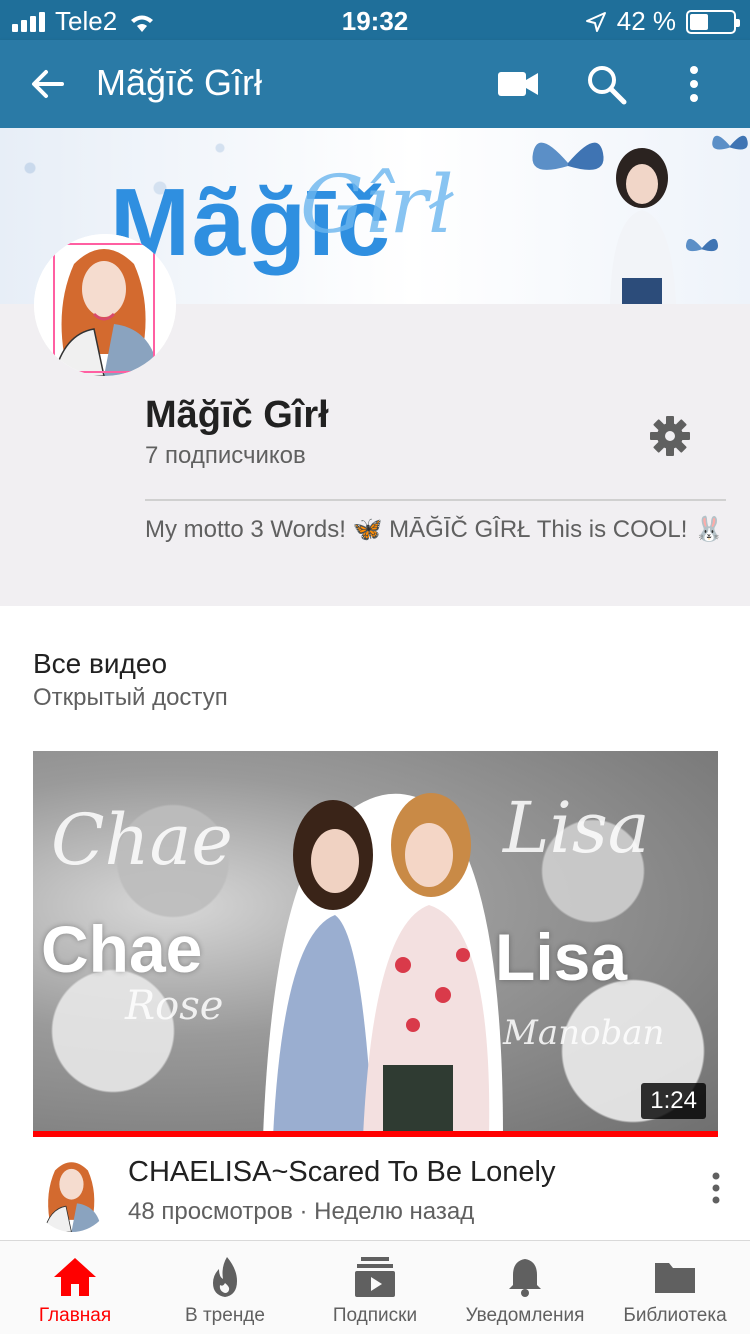  I want to click on video-title: CHAELISA~Scared To Be Lonely, so click(341, 1172).